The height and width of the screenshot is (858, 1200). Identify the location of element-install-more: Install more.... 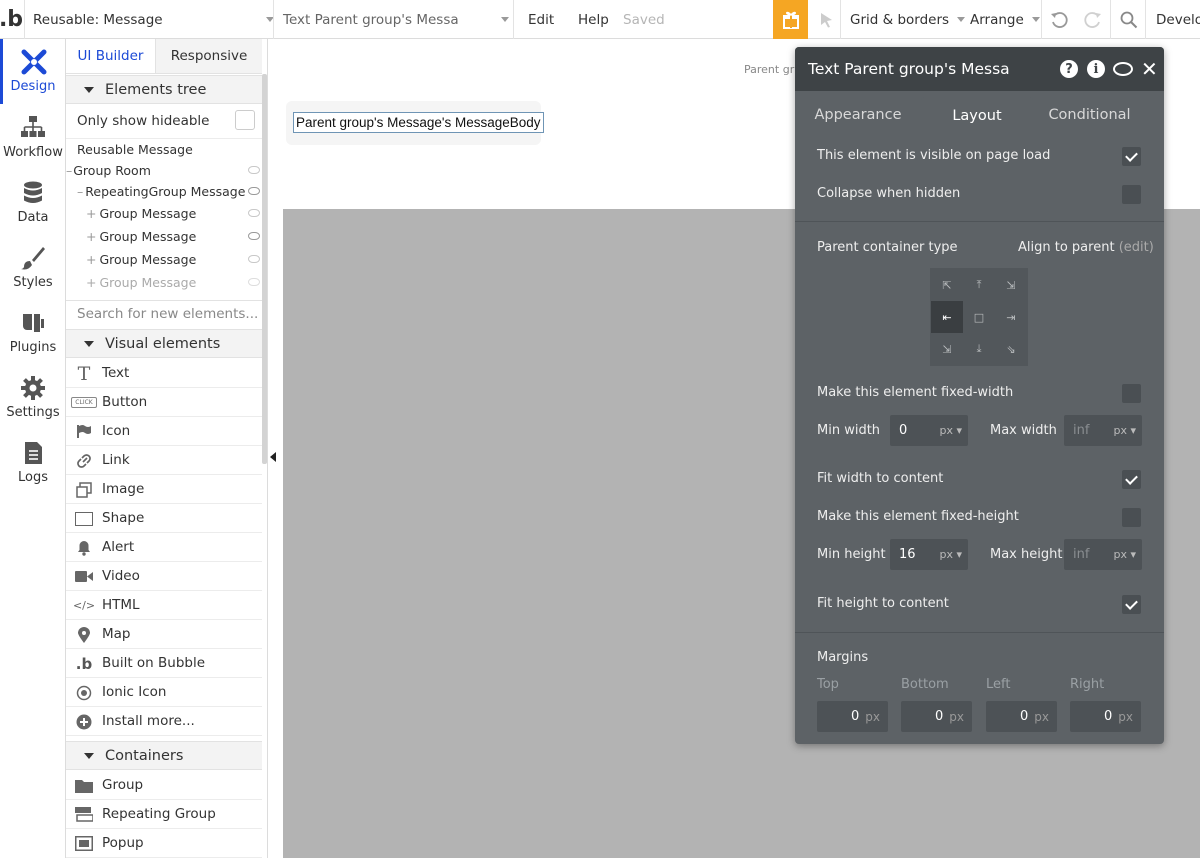
(164, 721).